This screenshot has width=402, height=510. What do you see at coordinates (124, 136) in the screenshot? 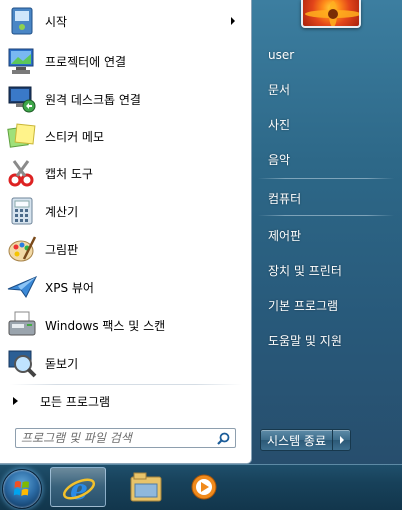
I see `program-item-sticky-notes: 스티커 메모` at bounding box center [124, 136].